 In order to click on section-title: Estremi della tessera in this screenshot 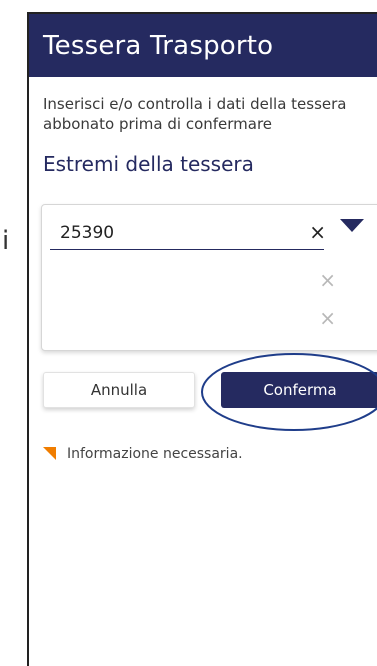, I will do `click(148, 164)`.